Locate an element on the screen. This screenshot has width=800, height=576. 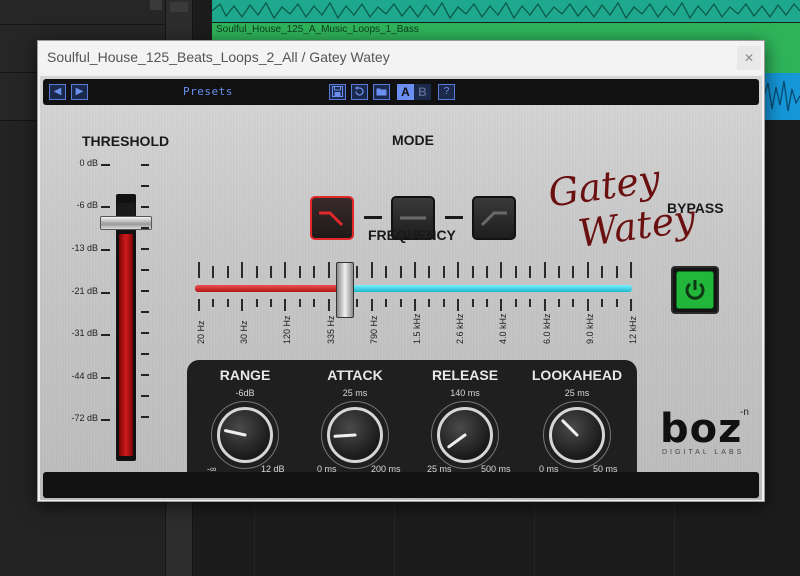
knob-title: RELEASE is located at coordinates (465, 375).